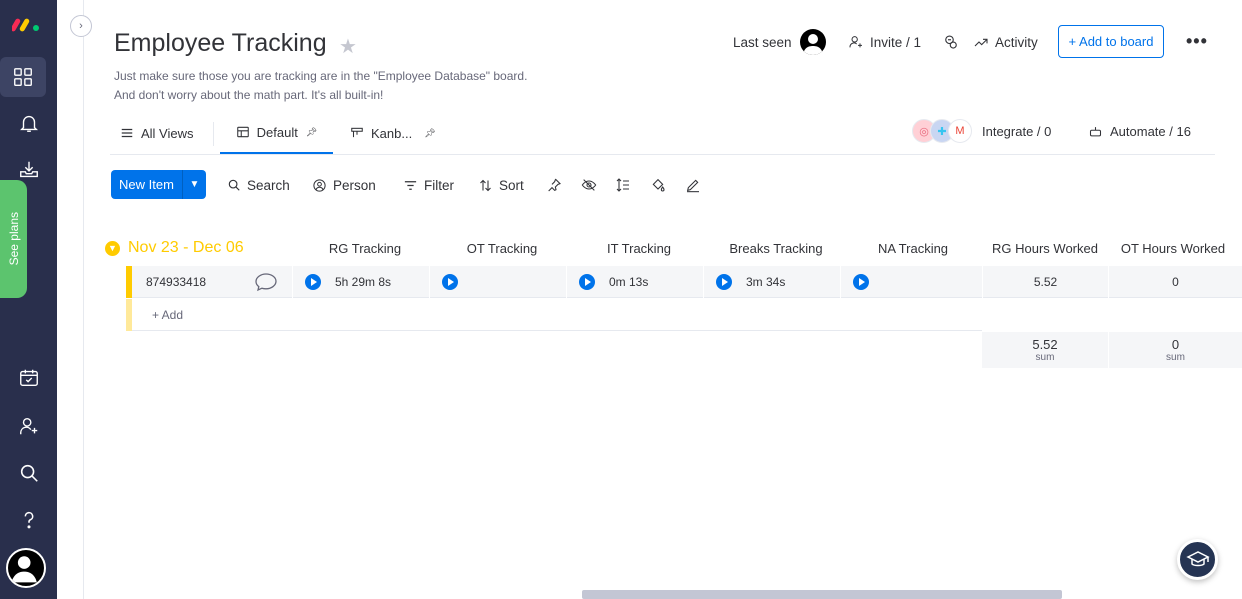 The image size is (1242, 599). What do you see at coordinates (554, 315) in the screenshot?
I see `add-item-row: + Add` at bounding box center [554, 315].